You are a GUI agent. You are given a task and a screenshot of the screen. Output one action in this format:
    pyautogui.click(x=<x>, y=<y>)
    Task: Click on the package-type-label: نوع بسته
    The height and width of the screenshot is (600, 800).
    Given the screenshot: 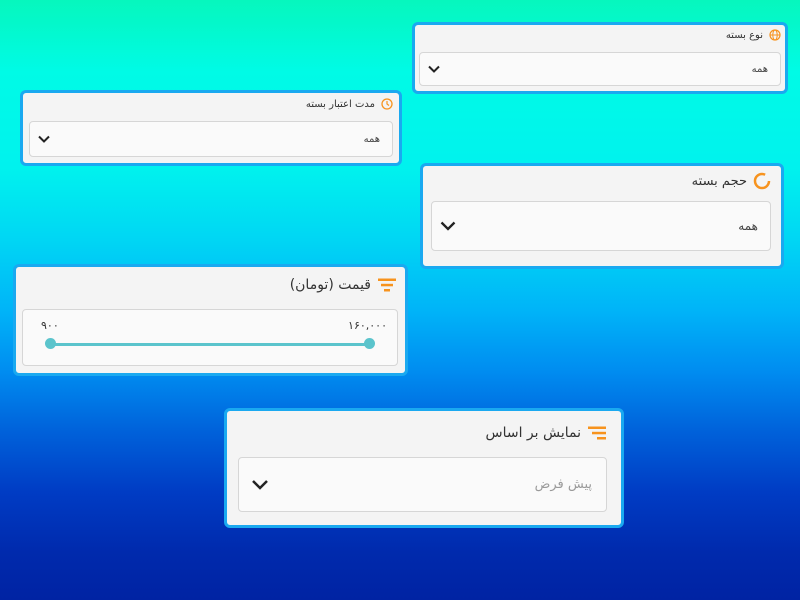 What is the action you would take?
    pyautogui.click(x=744, y=35)
    